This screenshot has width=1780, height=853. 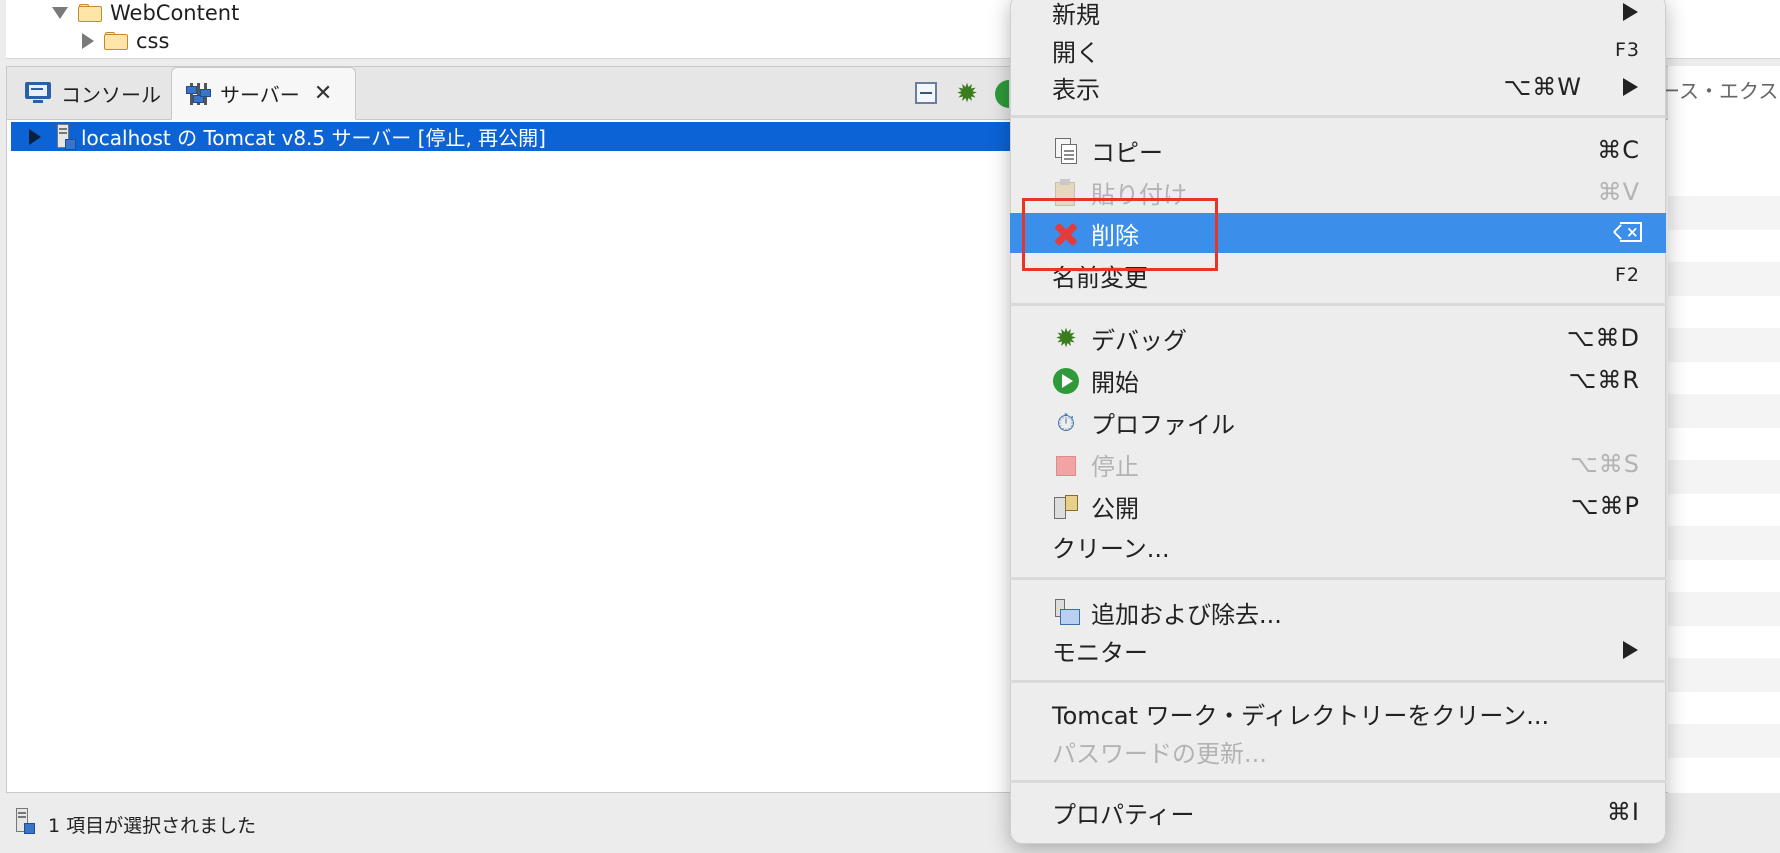 I want to click on server-row-selected: localhost の Tomcat v8.5 サーバー [停止, 再公開], so click(x=511, y=136).